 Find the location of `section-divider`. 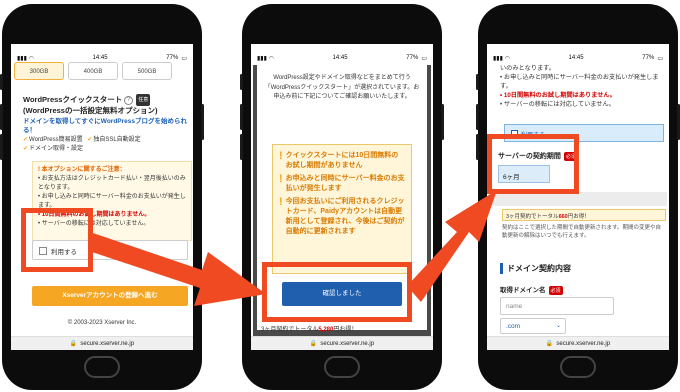

section-divider is located at coordinates (578, 199).